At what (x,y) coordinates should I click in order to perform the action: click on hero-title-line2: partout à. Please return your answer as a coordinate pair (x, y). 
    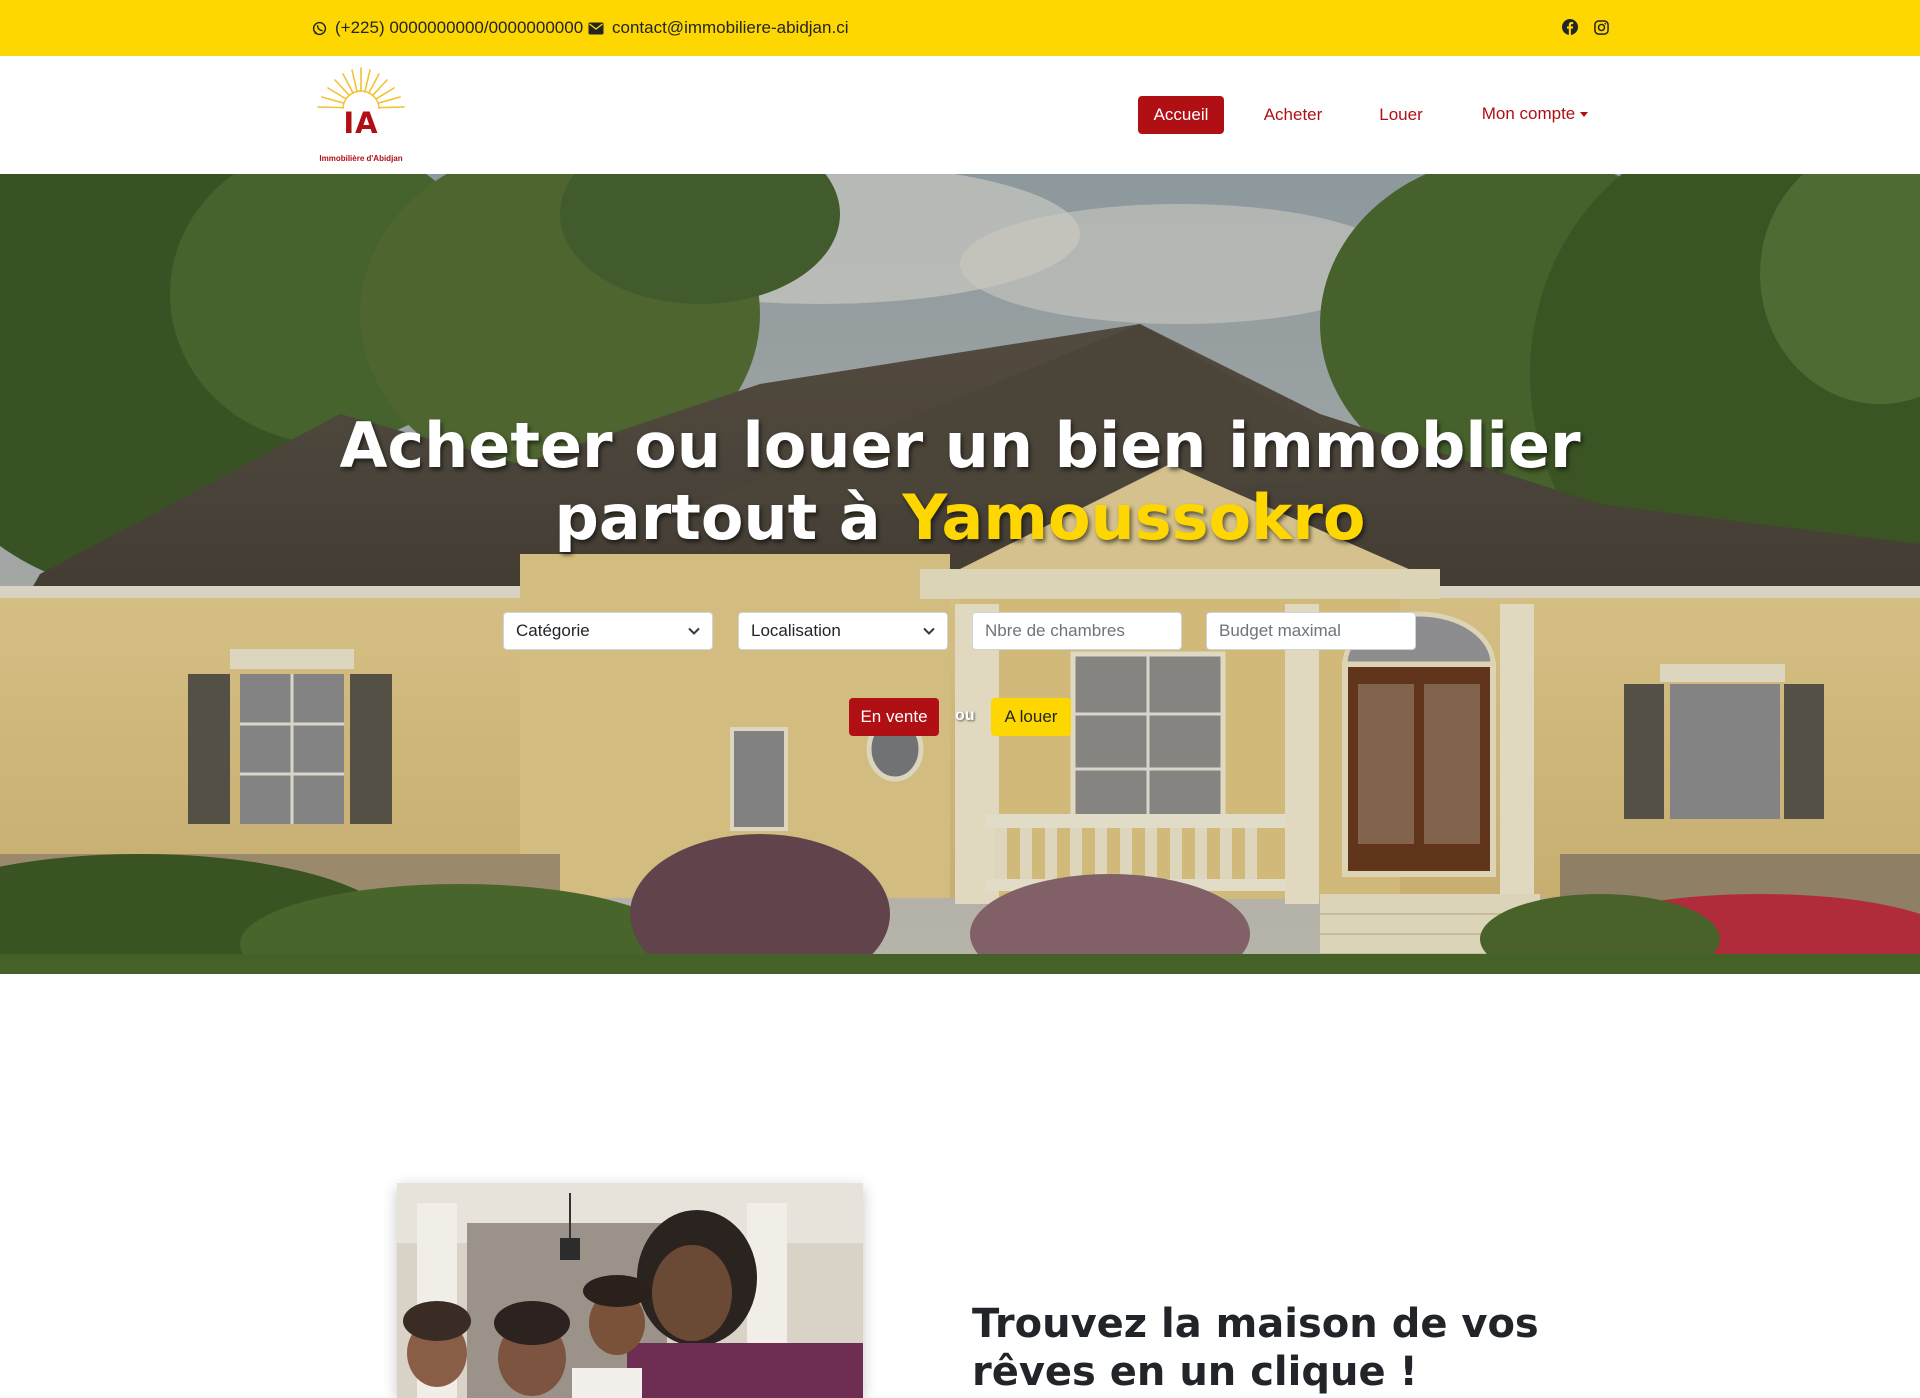
    Looking at the image, I should click on (717, 517).